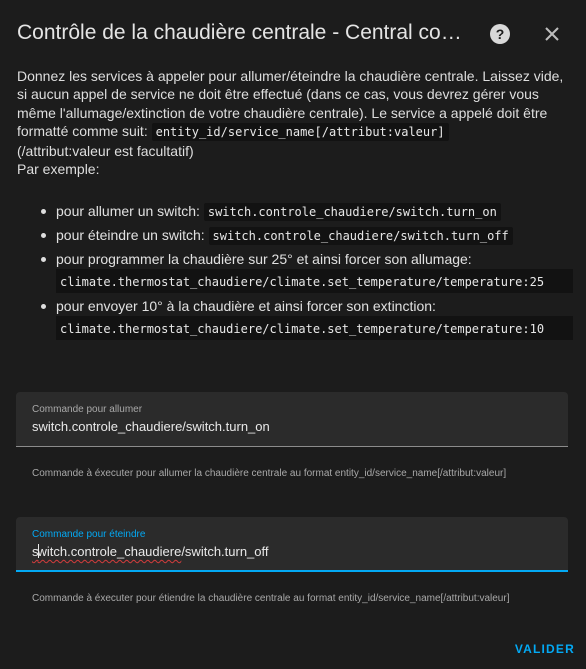 Image resolution: width=586 pixels, height=669 pixels. I want to click on field-underline-focused, so click(292, 571).